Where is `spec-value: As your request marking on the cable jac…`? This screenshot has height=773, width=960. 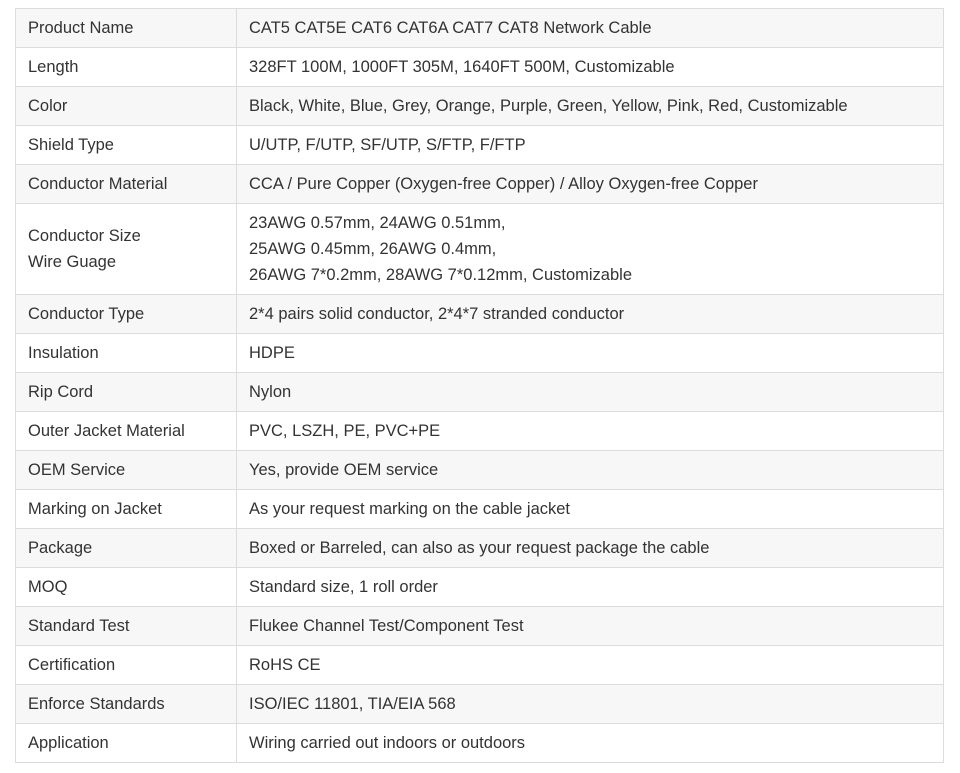
spec-value: As your request marking on the cable jac… is located at coordinates (410, 509).